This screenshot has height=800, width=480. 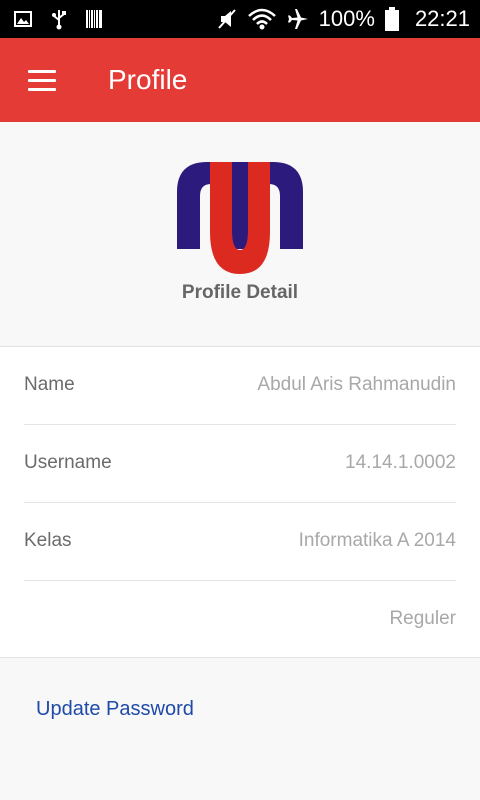 I want to click on usb-icon, so click(x=59, y=20).